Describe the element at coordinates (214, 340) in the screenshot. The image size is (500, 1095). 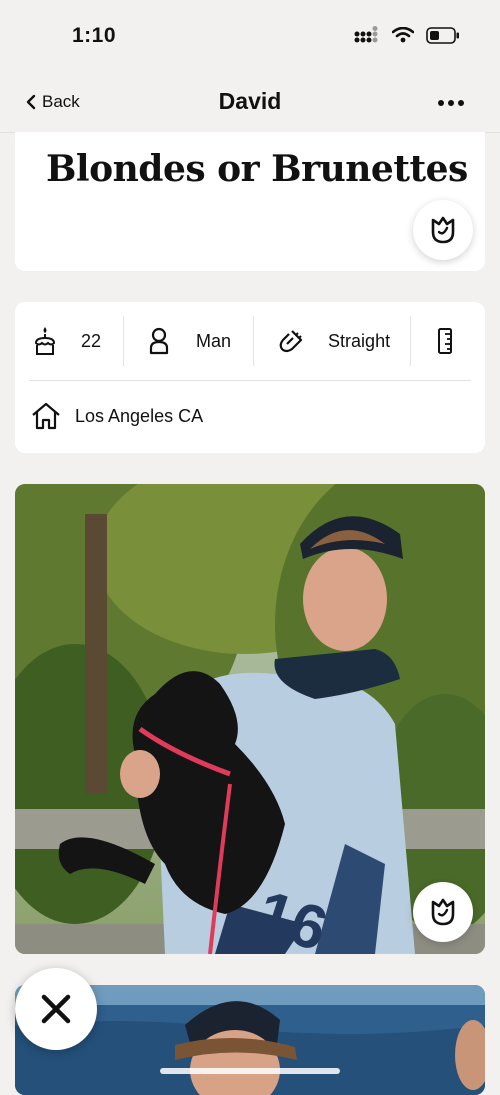
I see `gender-value: Man` at that location.